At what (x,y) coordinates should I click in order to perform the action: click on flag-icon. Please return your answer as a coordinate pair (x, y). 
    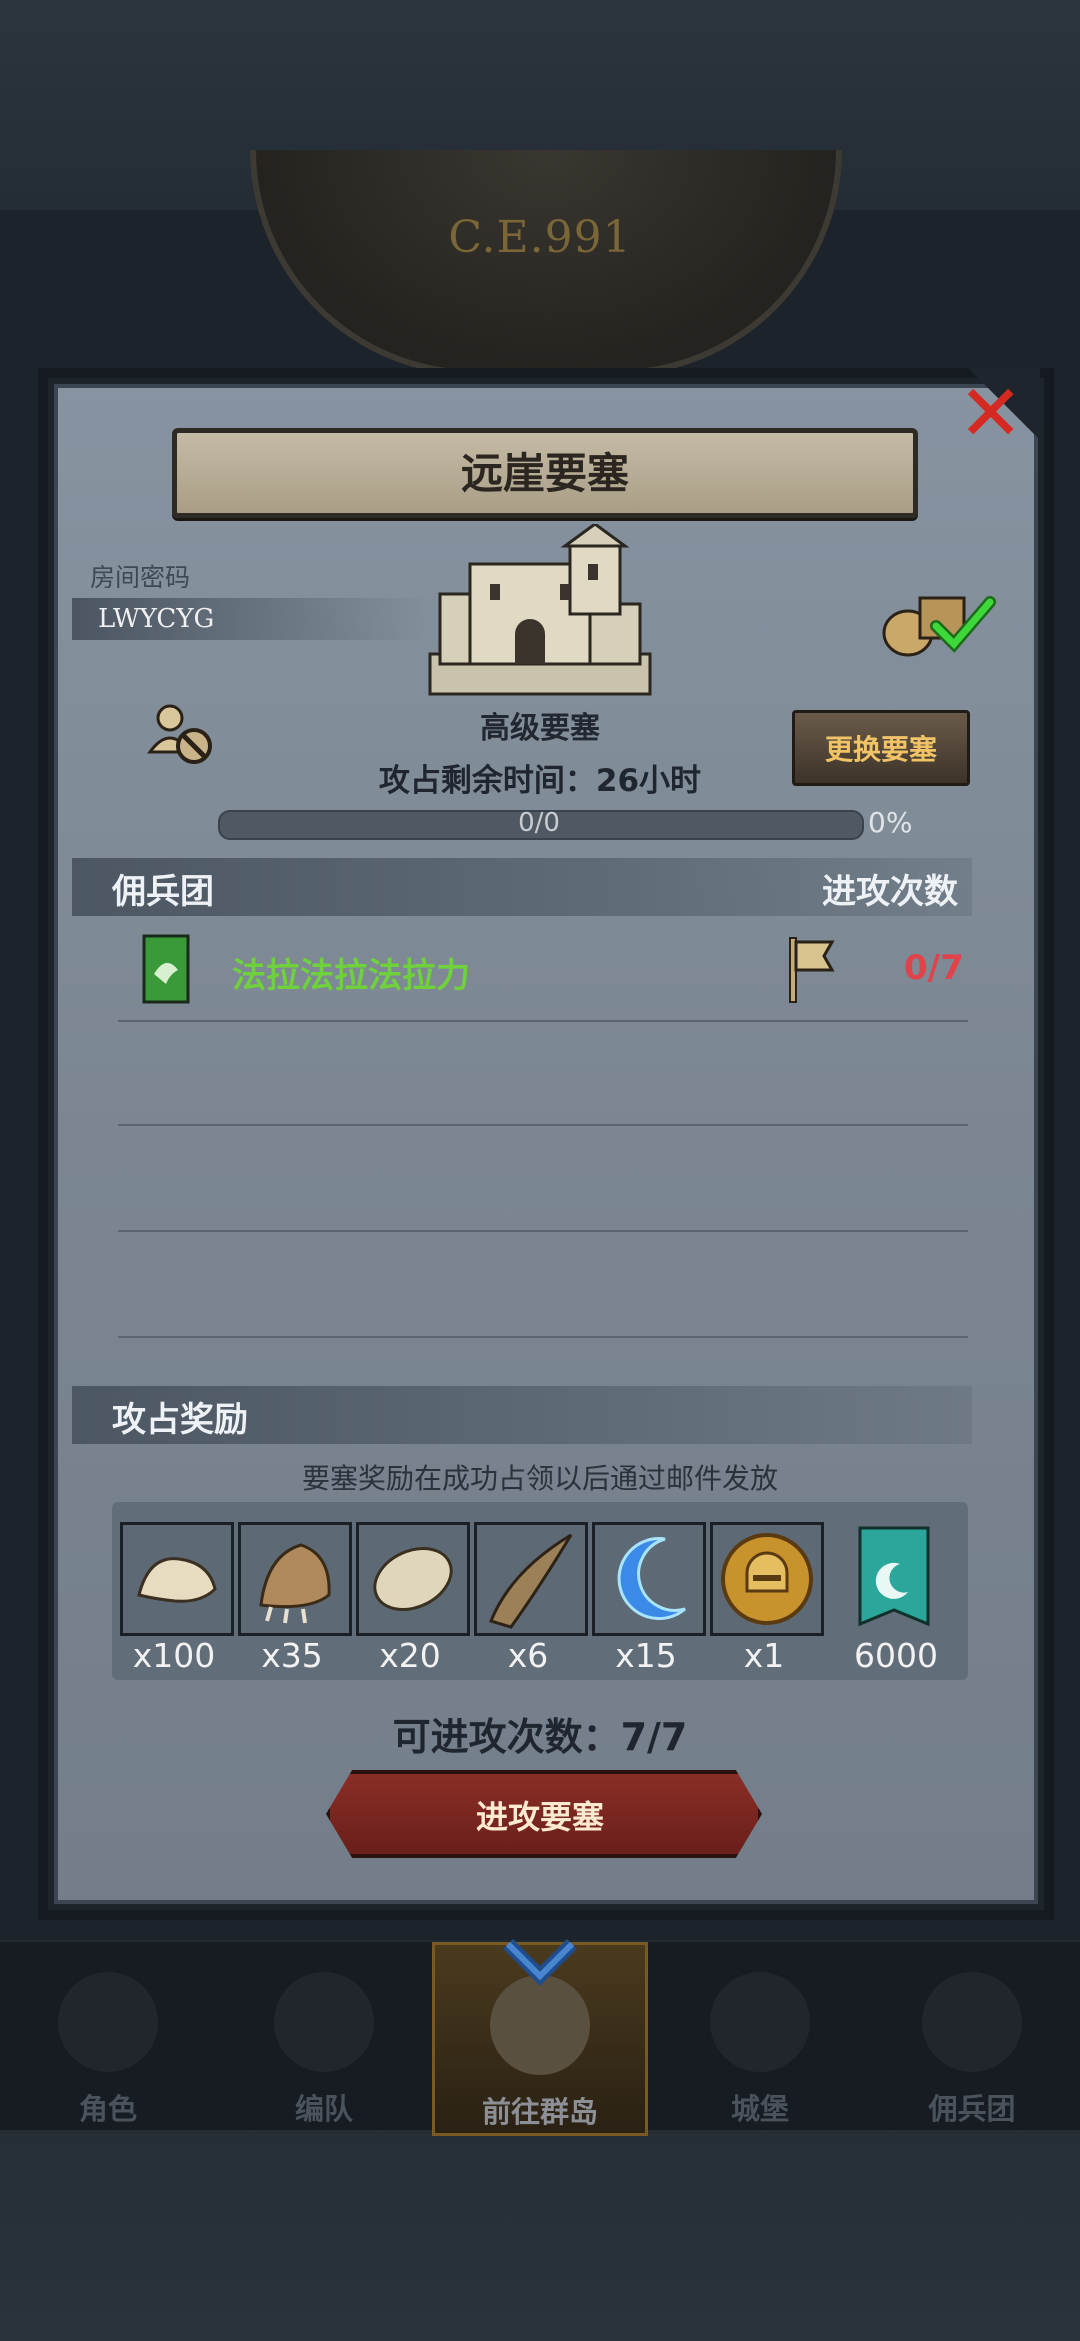
    Looking at the image, I should click on (812, 970).